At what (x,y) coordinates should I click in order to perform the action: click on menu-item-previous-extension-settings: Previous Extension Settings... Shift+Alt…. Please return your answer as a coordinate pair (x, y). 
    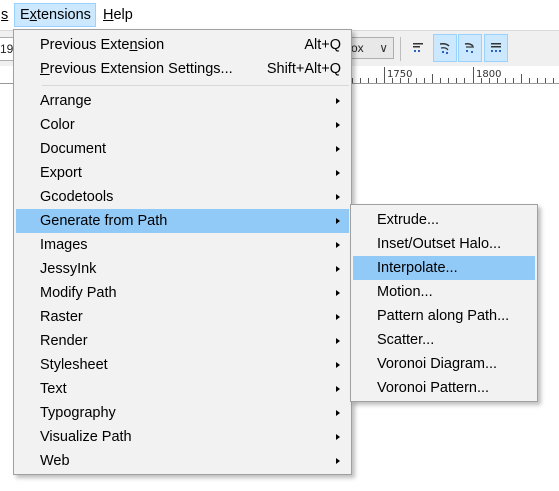
    Looking at the image, I should click on (182, 69).